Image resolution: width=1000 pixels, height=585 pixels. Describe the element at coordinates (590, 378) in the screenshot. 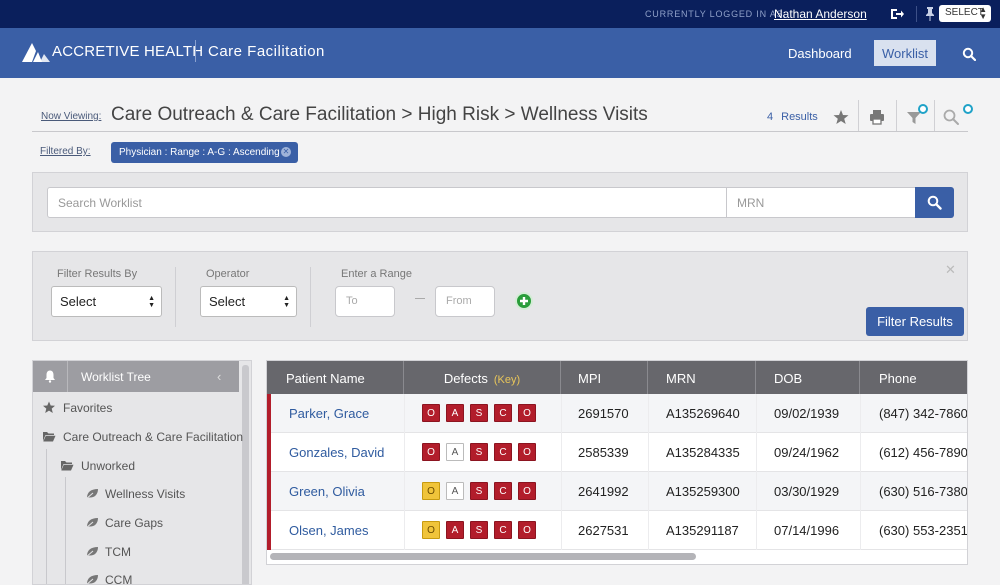

I see `column-header-label: MPI` at that location.